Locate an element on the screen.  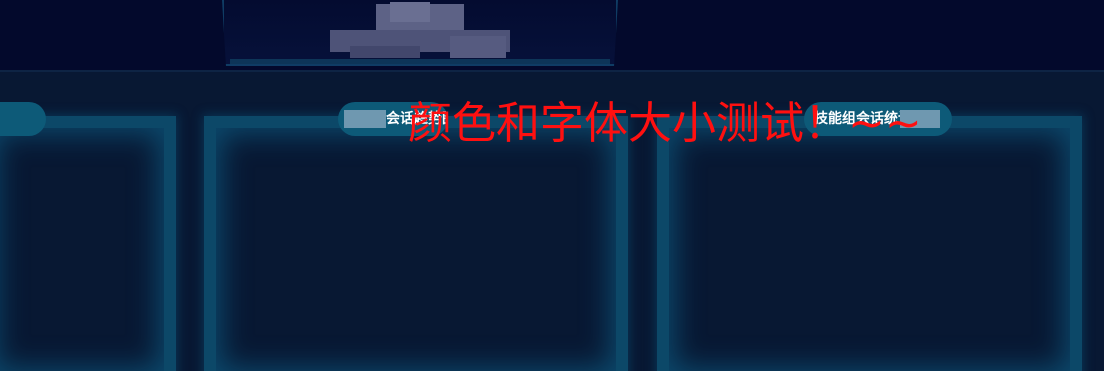
obscured-tab-text is located at coordinates (365, 119).